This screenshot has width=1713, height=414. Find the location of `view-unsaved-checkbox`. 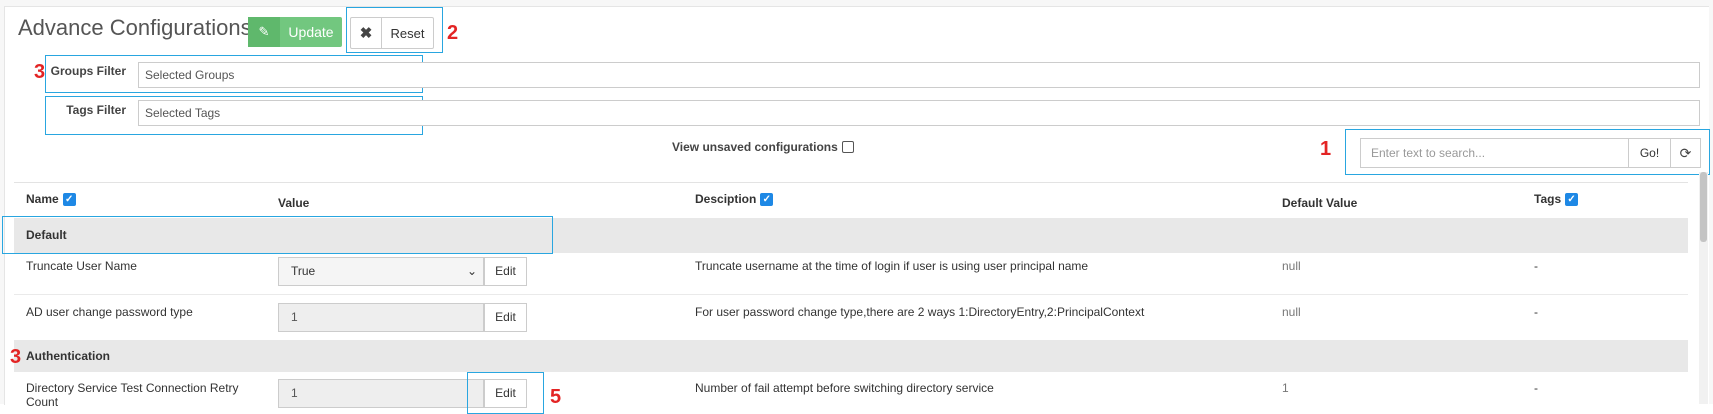

view-unsaved-checkbox is located at coordinates (847, 147).